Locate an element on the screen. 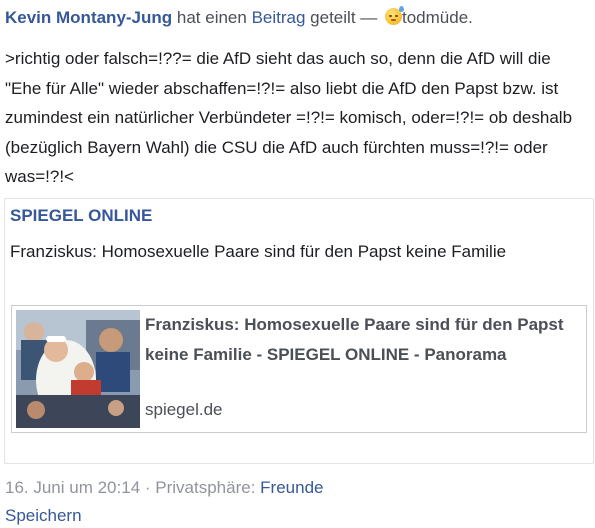  save-link: Speichern is located at coordinates (43, 516).